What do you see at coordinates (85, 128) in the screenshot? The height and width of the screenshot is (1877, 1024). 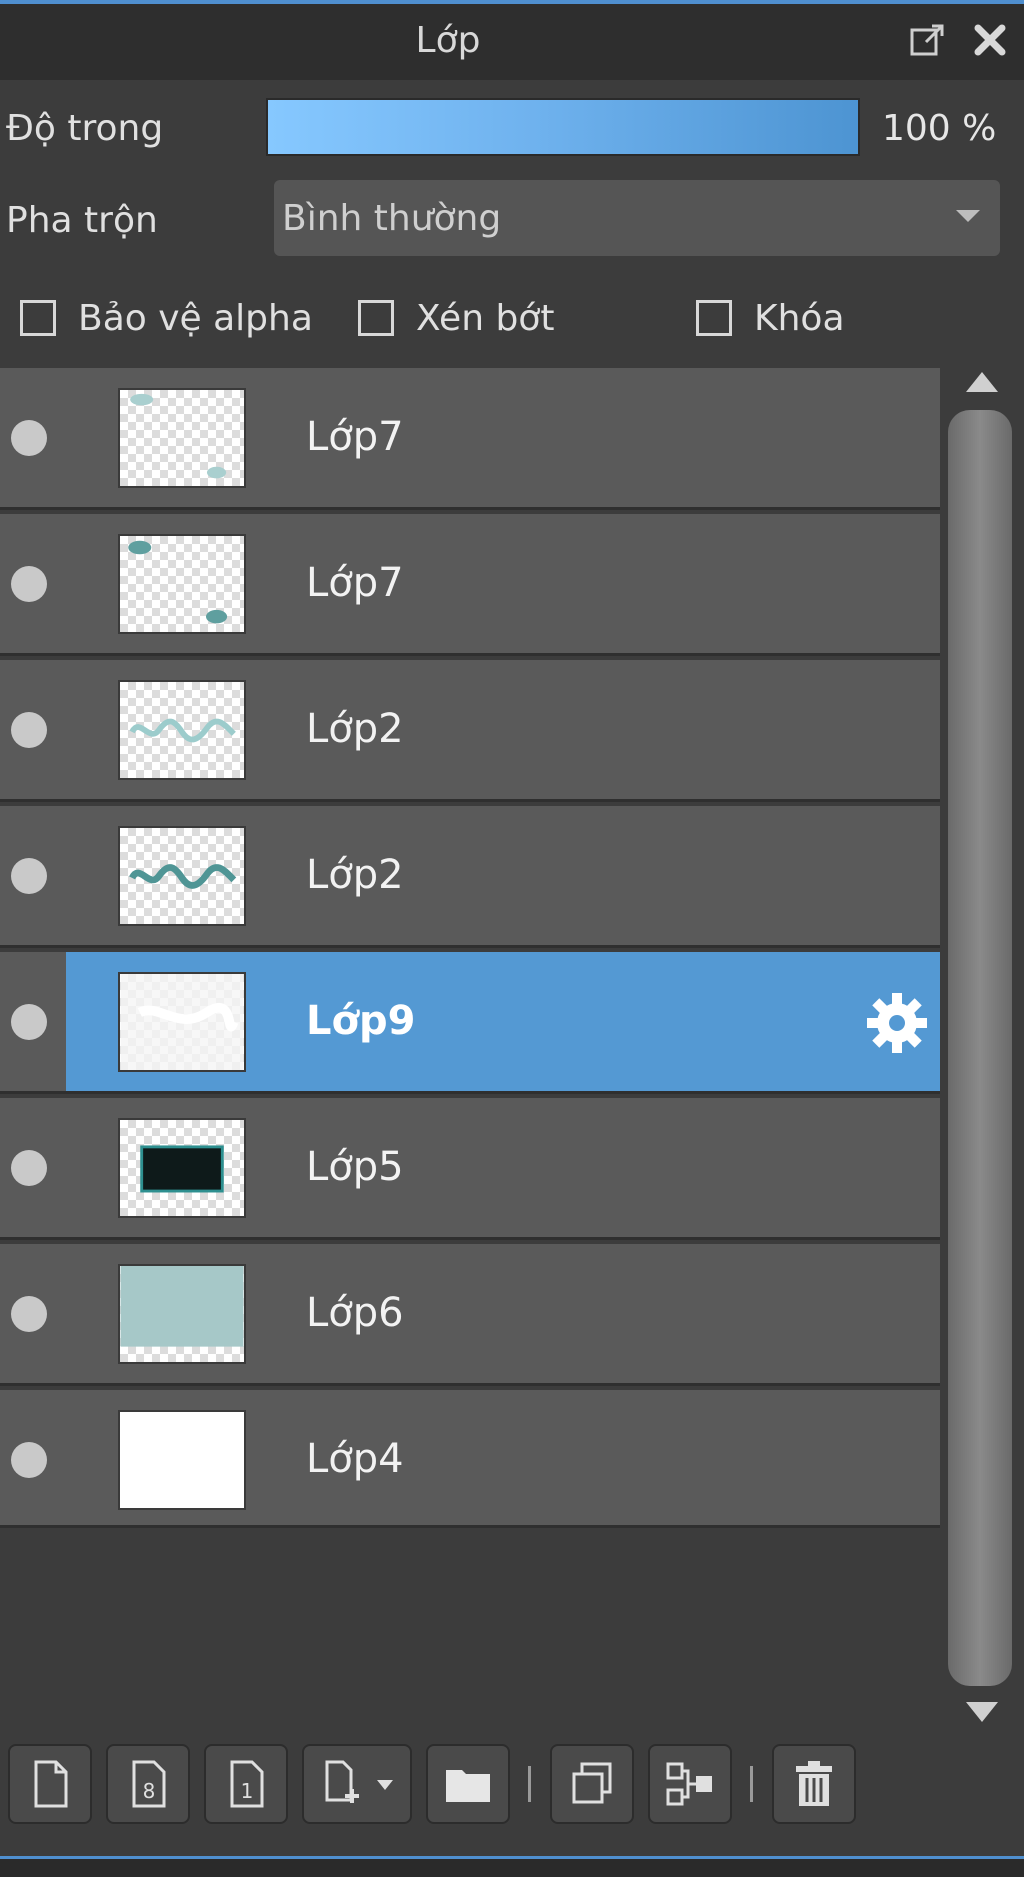 I see `opacity-label: Độ trong` at bounding box center [85, 128].